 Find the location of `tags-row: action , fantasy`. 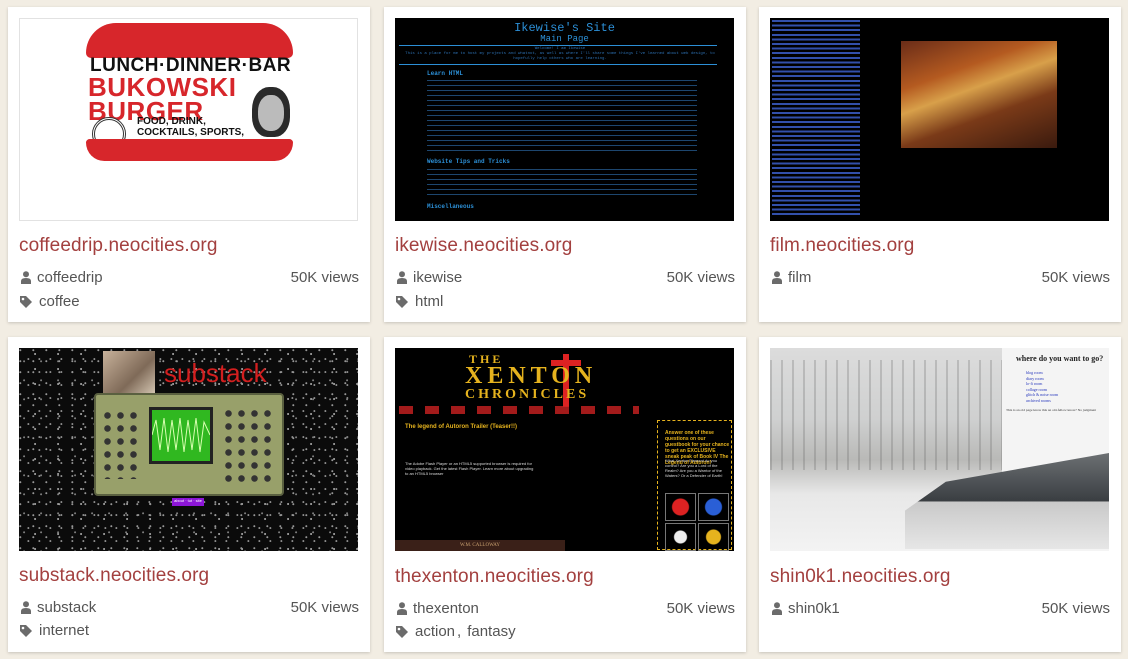

tags-row: action , fantasy is located at coordinates (455, 631).